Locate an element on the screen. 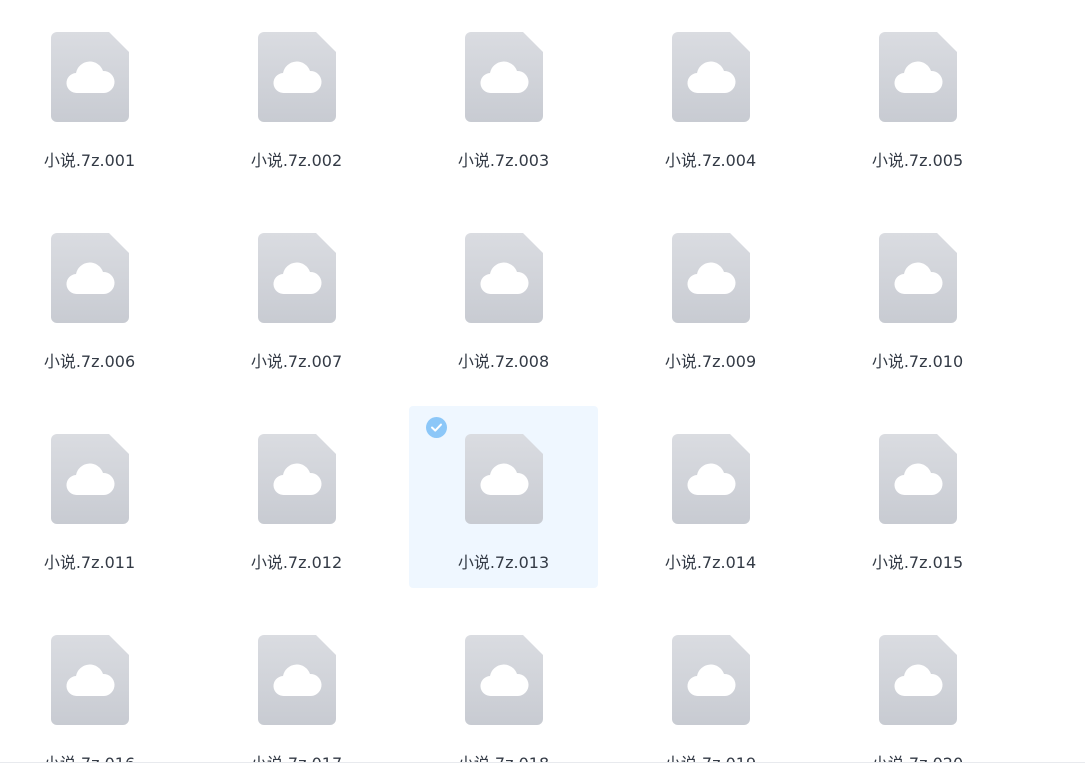 This screenshot has width=1085, height=772. file-item: 小说.7z.018 is located at coordinates (503, 684).